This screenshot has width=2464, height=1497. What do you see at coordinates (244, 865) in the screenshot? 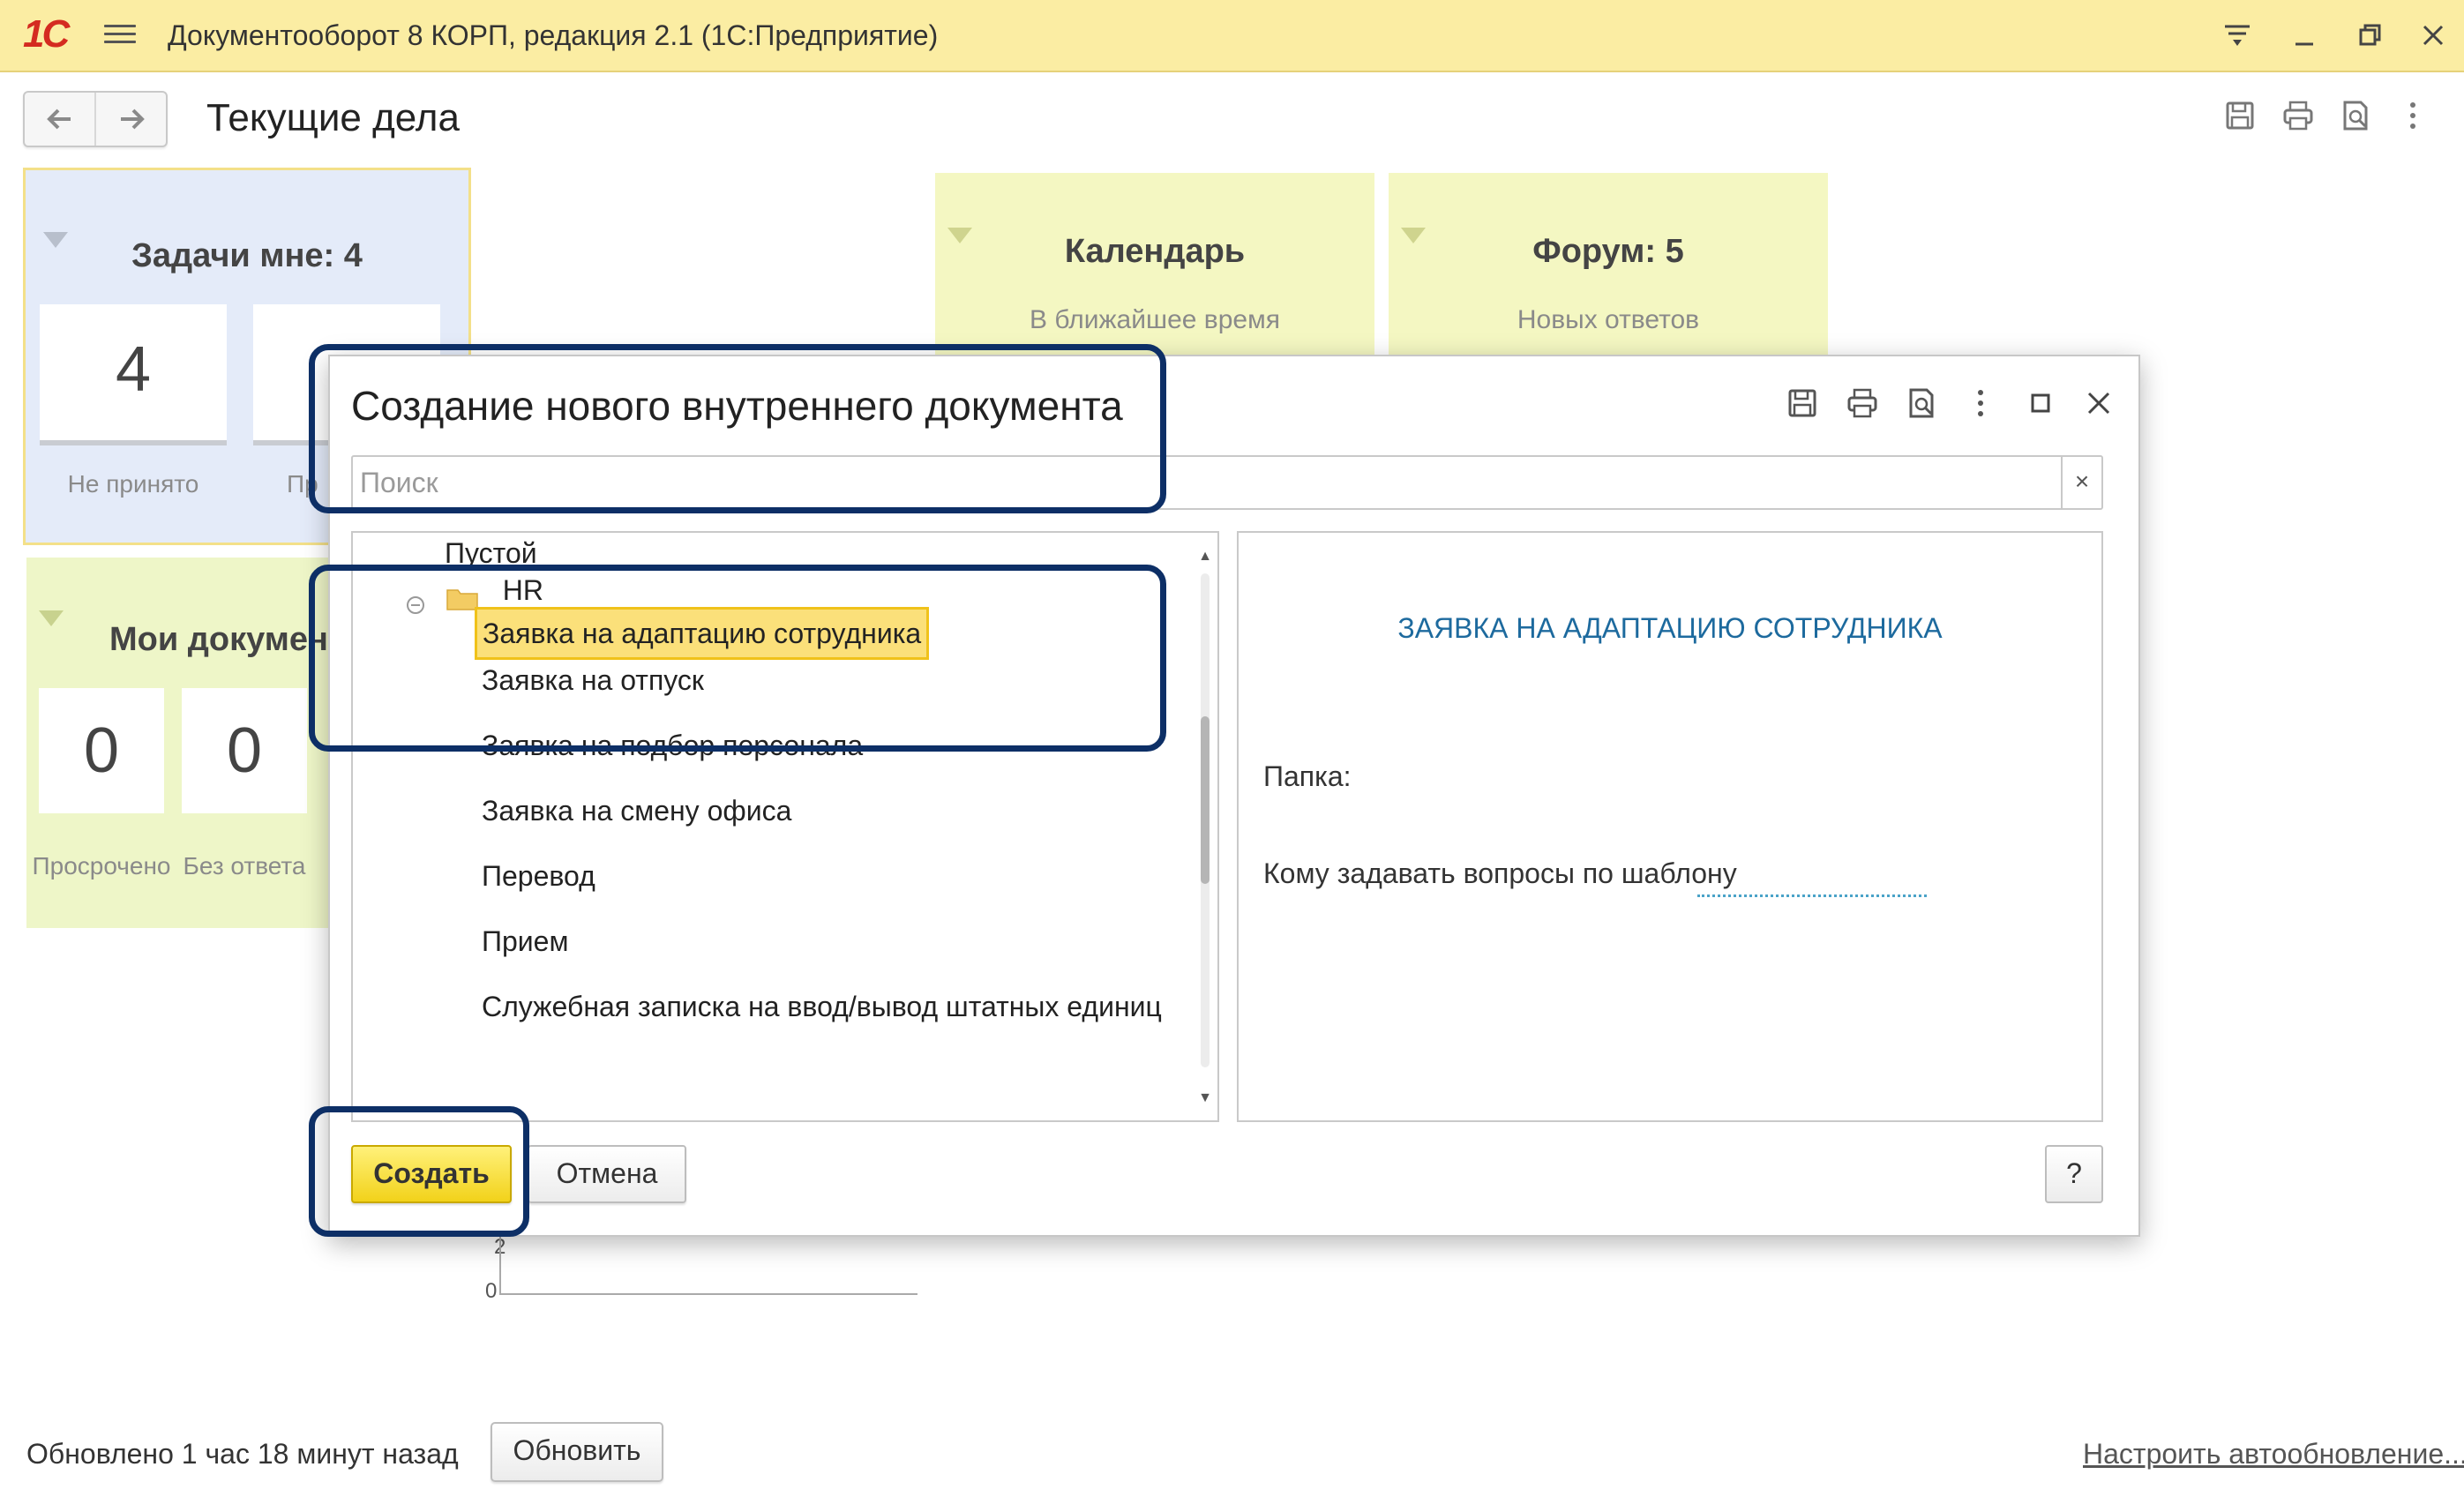
I see `tile-caption: Без ответа` at bounding box center [244, 865].